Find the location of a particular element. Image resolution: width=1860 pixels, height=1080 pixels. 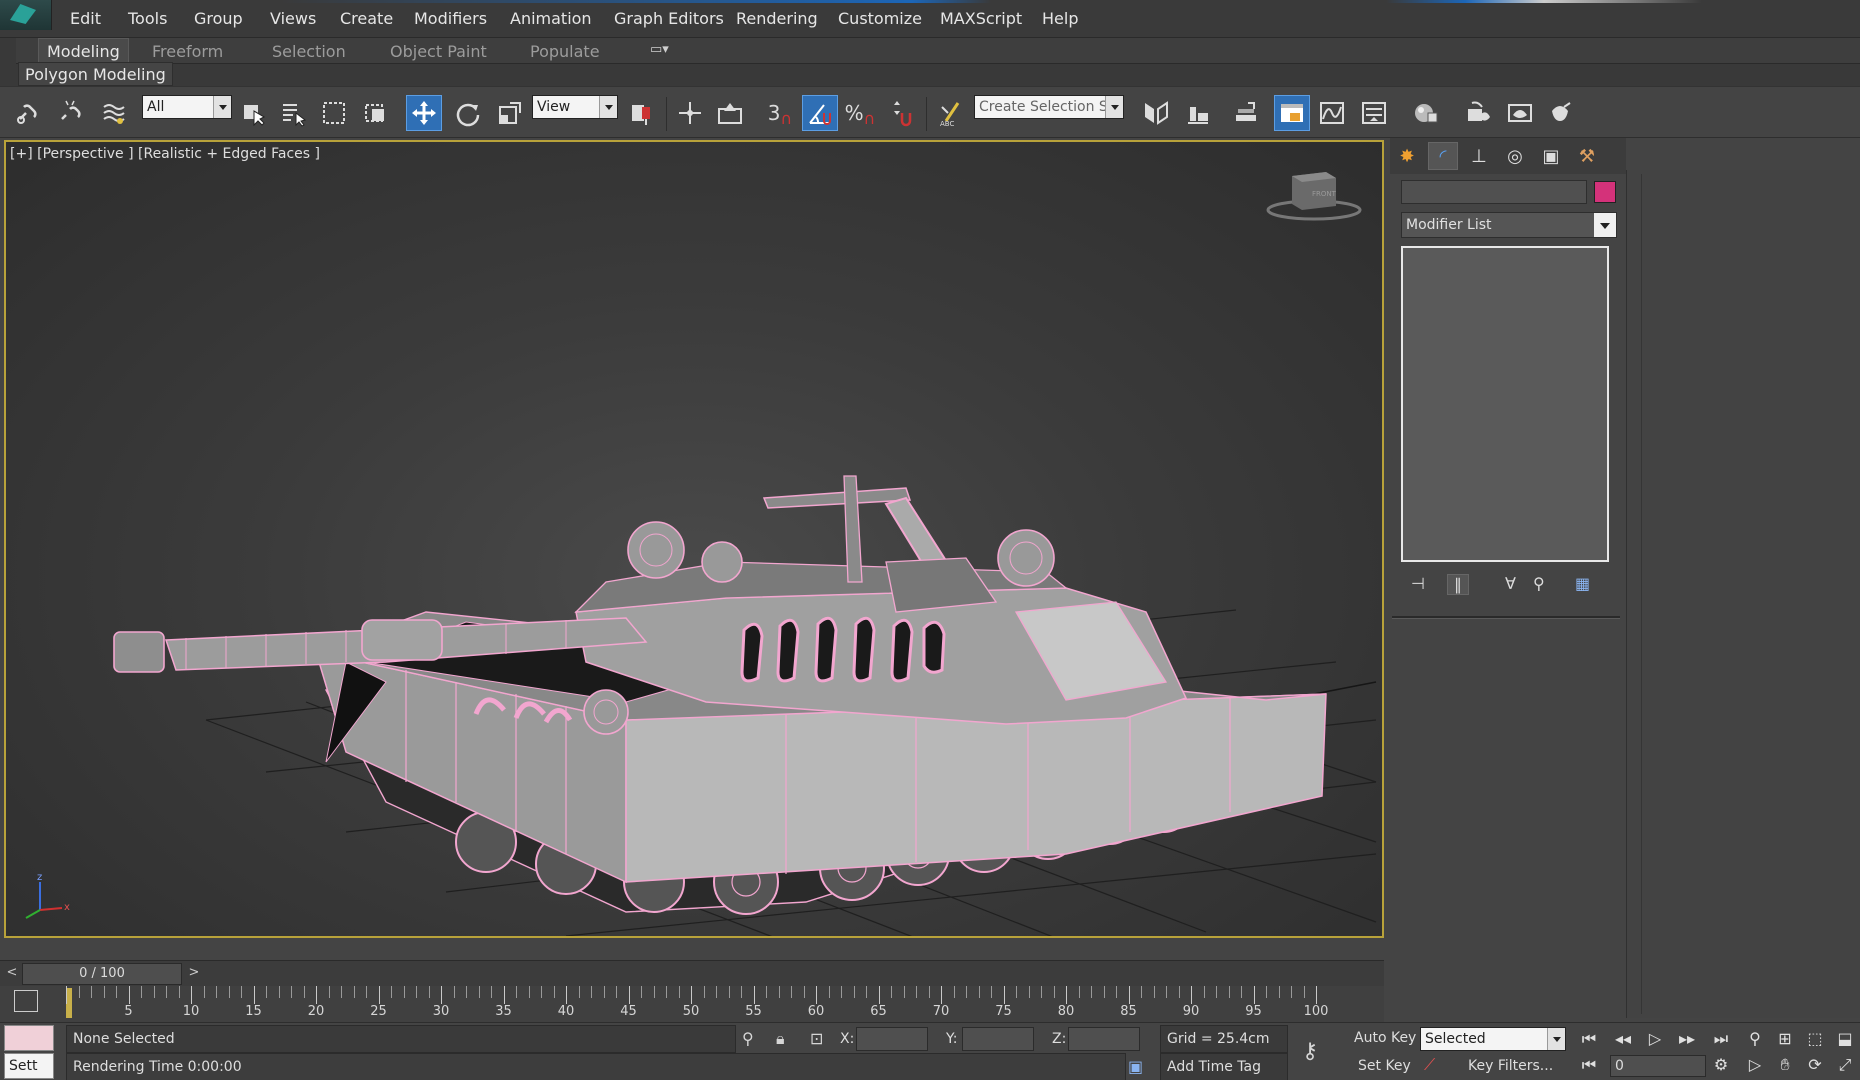

application-button is located at coordinates (26, 15).